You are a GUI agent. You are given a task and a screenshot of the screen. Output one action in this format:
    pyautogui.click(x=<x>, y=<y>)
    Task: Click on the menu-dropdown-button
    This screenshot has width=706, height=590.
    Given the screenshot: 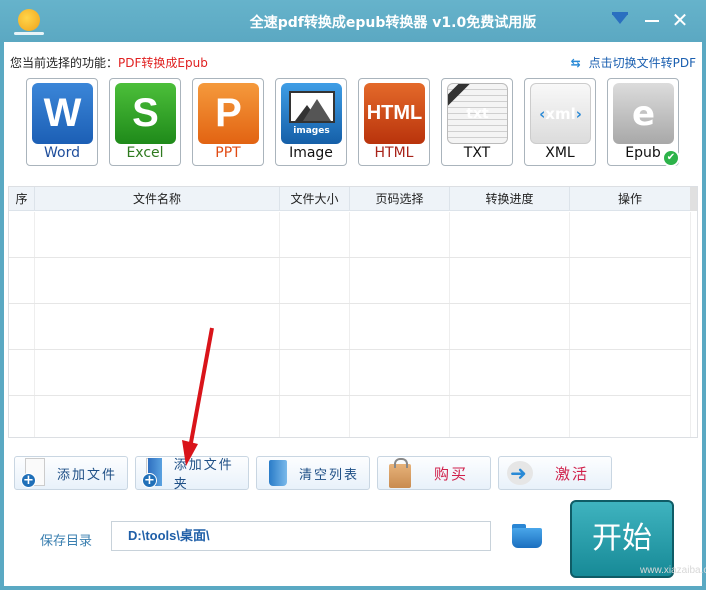 What is the action you would take?
    pyautogui.click(x=620, y=20)
    